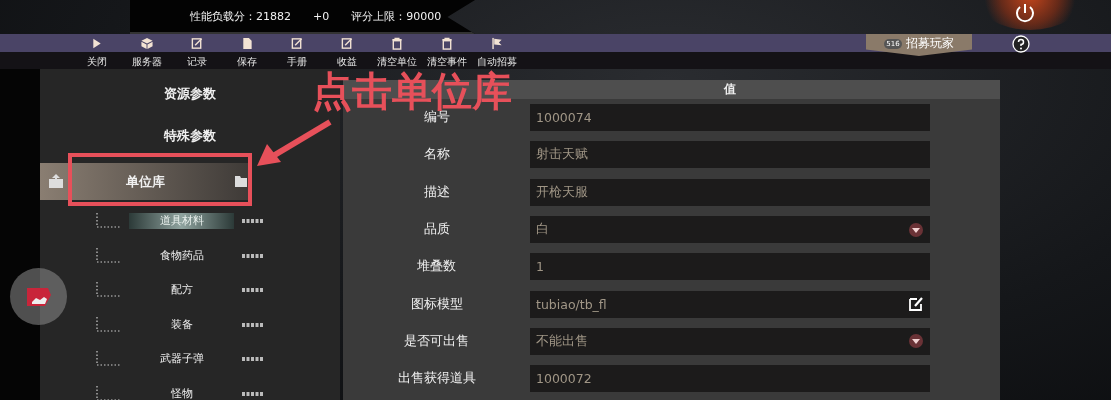 The image size is (1111, 400). Describe the element at coordinates (197, 51) in the screenshot. I see `toolbar-button: 记录` at that location.